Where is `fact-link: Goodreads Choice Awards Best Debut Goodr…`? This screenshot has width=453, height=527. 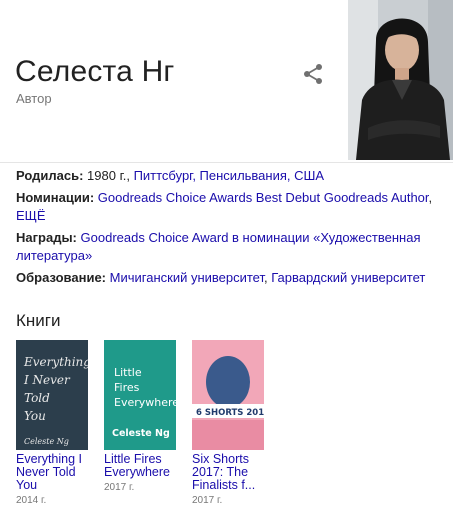 fact-link: Goodreads Choice Awards Best Debut Goodr… is located at coordinates (263, 197).